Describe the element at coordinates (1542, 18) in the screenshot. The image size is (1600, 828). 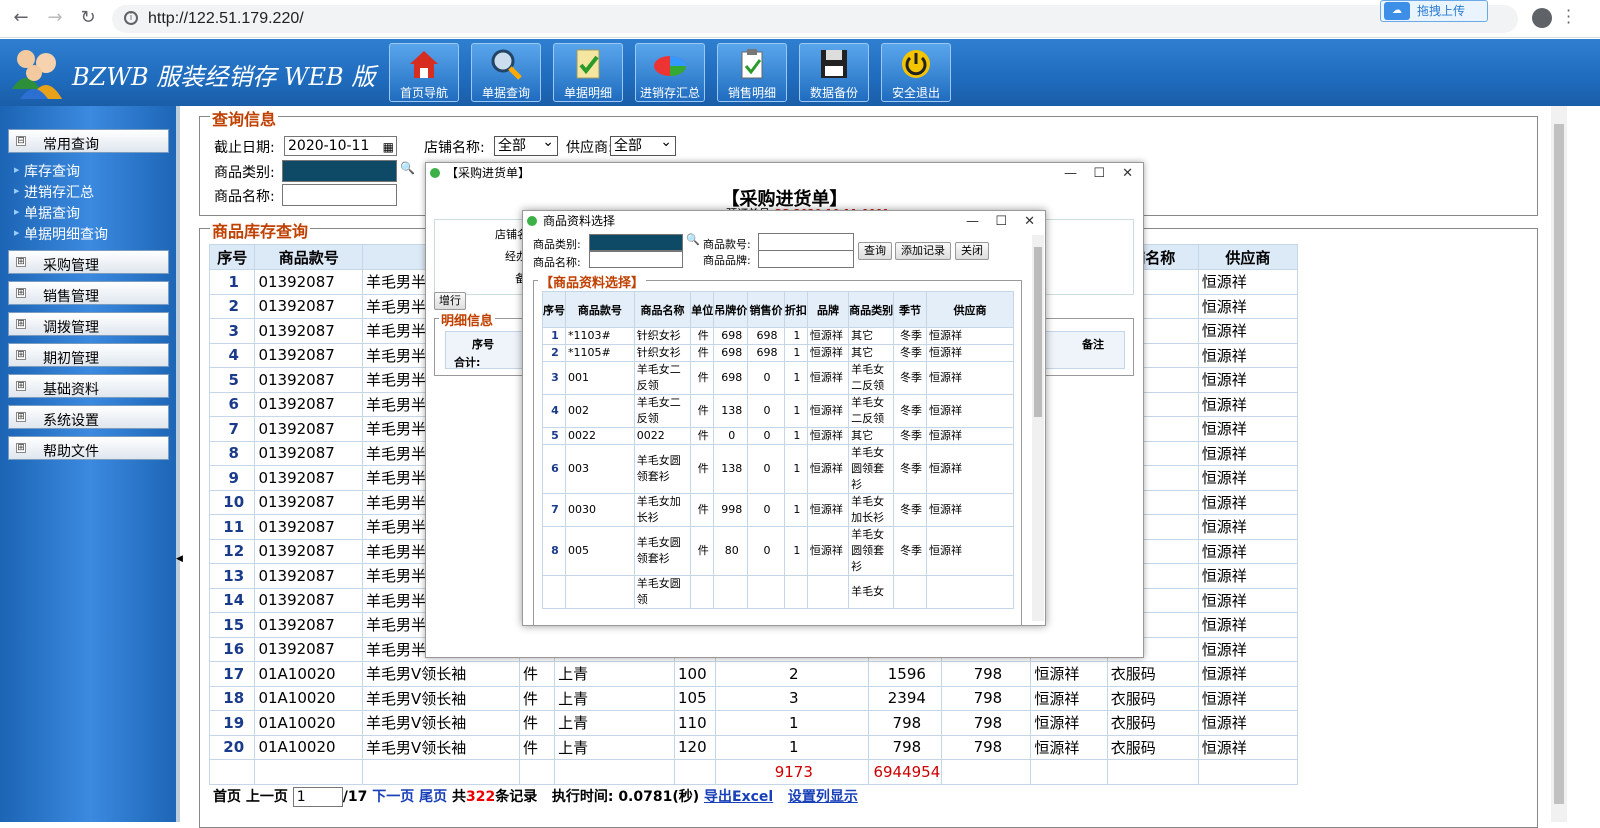
I see `account-icon` at that location.